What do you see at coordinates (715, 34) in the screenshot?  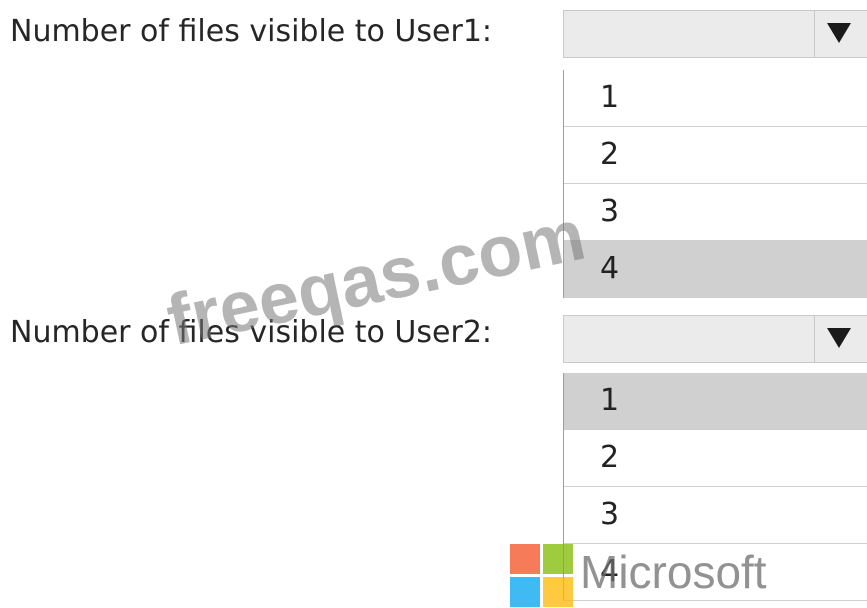 I see `dropdown-user1` at bounding box center [715, 34].